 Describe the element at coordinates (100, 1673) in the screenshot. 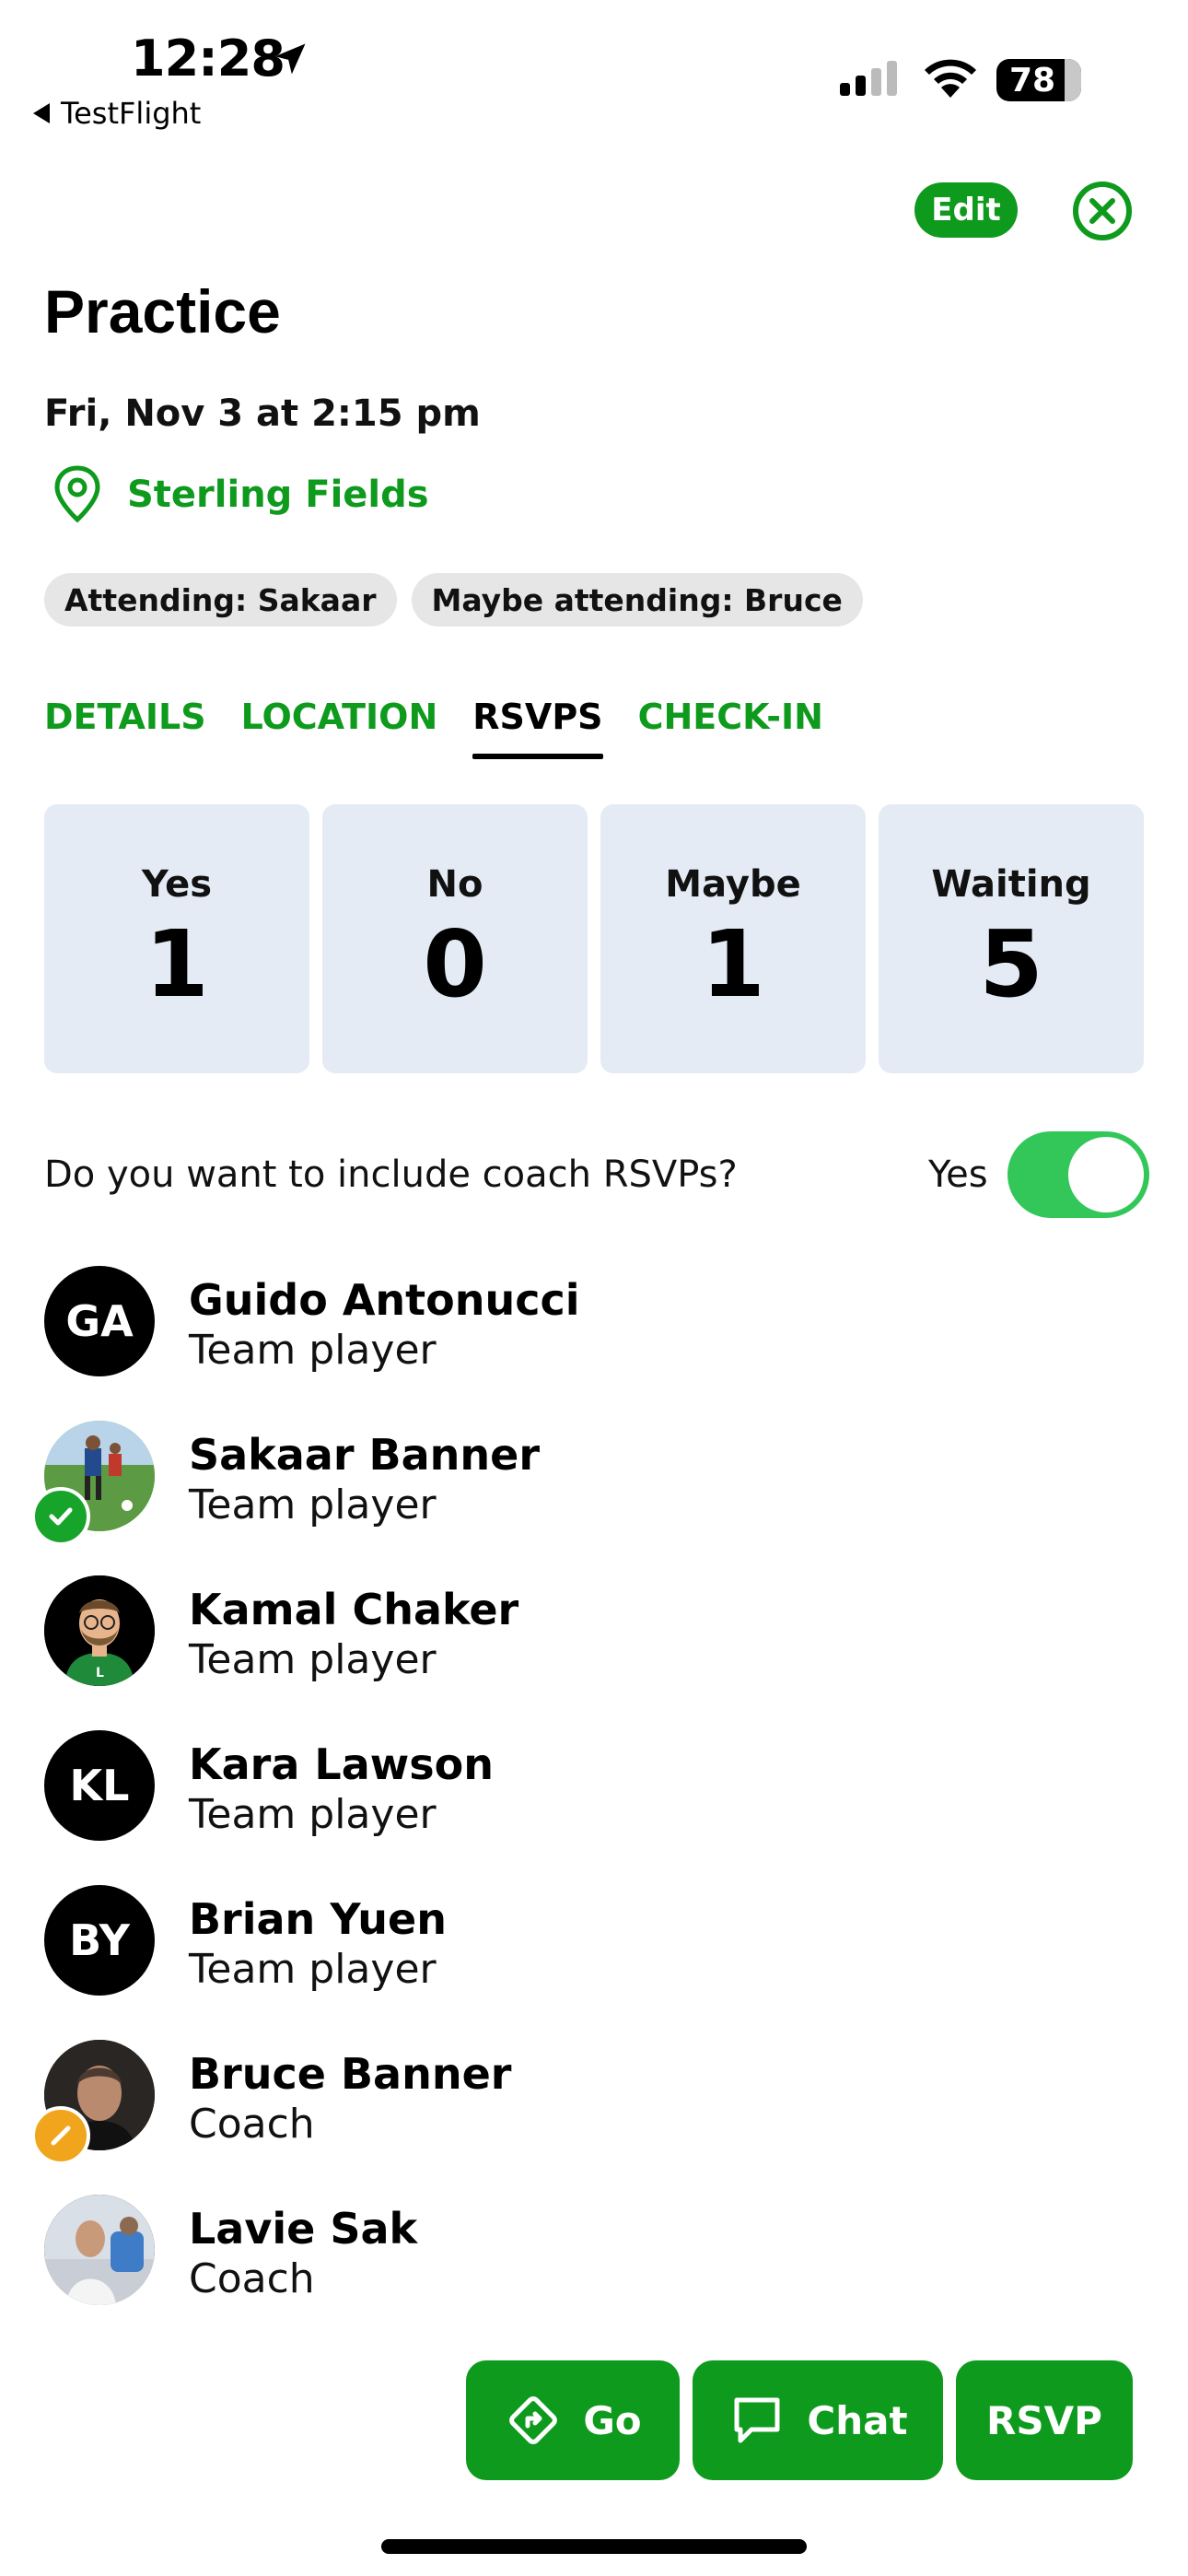

I see `svg-text: L` at that location.